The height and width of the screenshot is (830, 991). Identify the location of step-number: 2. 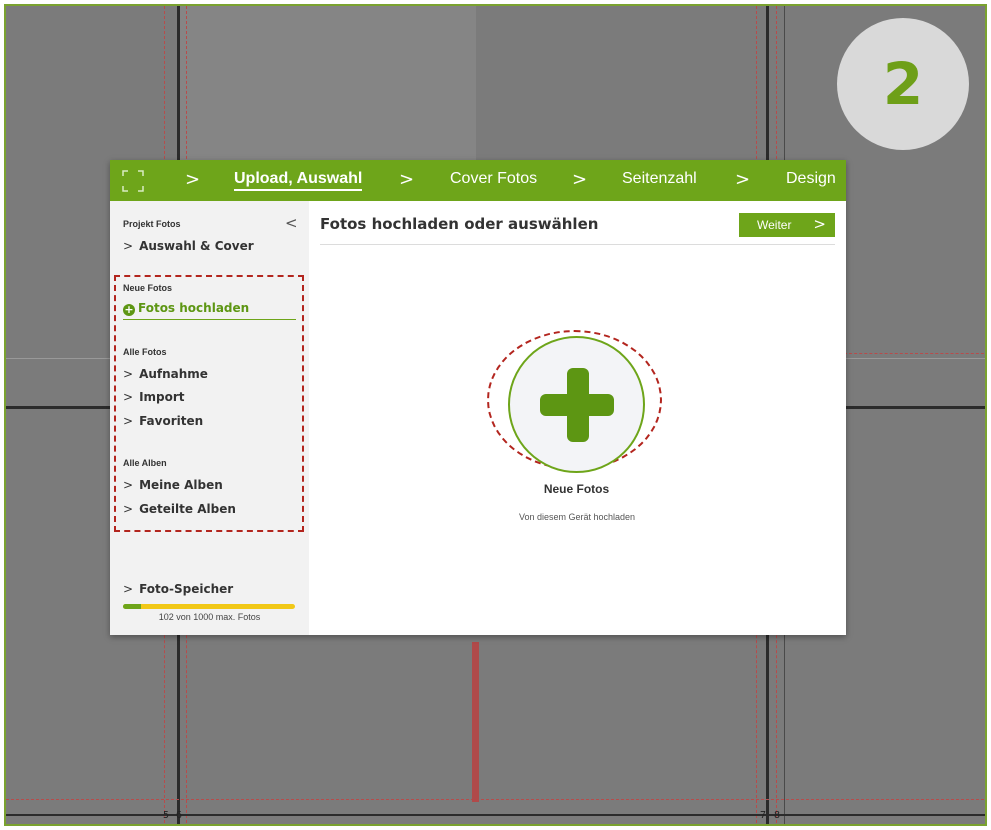
(903, 84).